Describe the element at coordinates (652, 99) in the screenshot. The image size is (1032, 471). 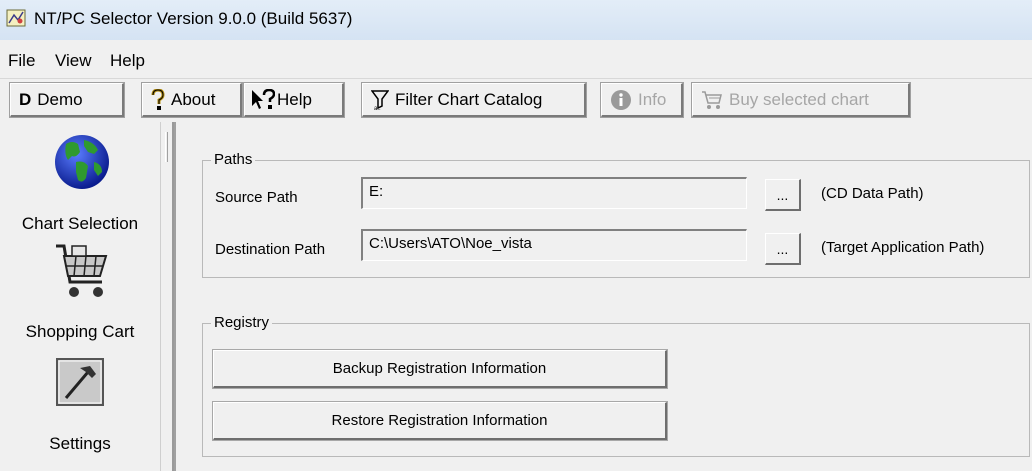
I see `info-label: Info` at that location.